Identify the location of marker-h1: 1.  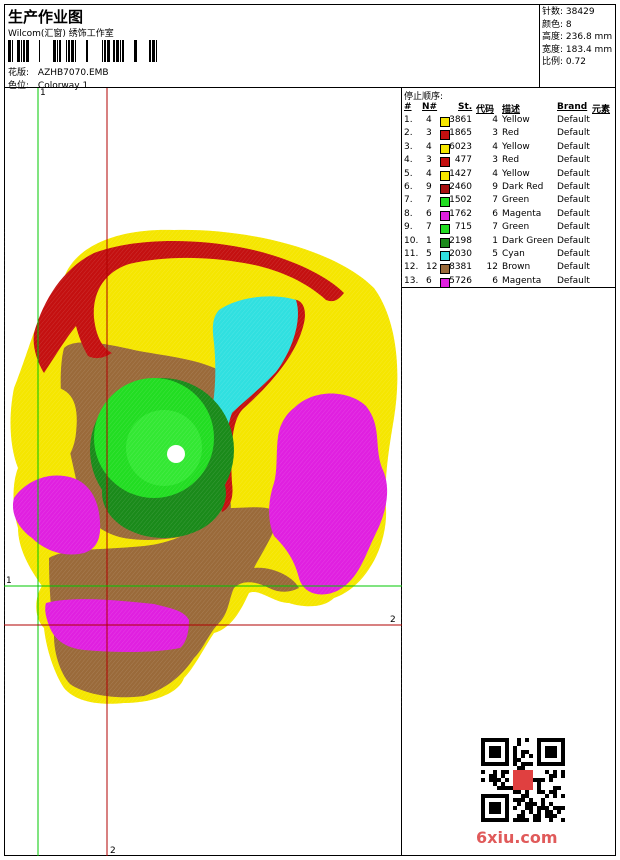
(9, 581).